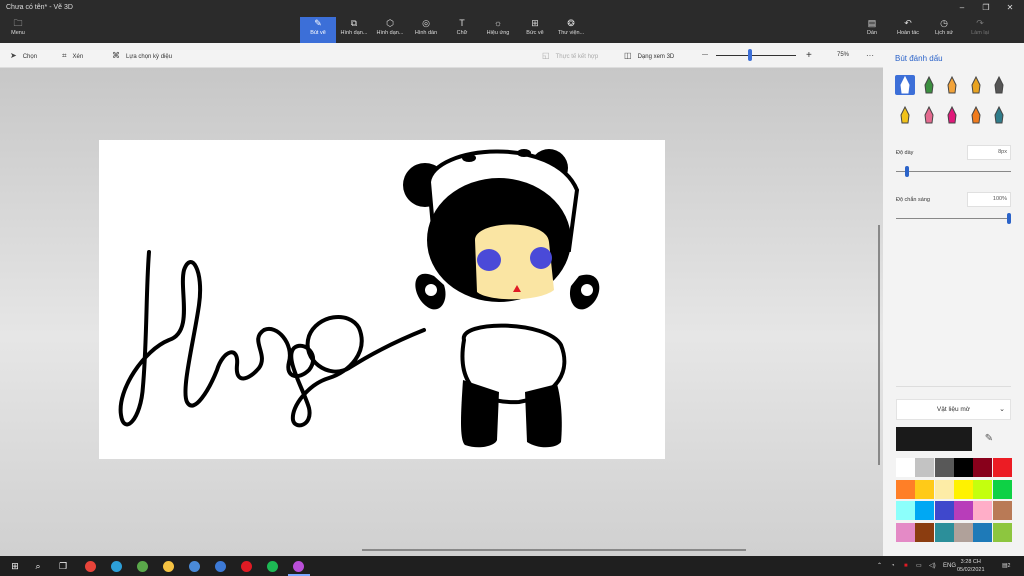  I want to click on crop-button: ⌗ Xén, so click(72, 55).